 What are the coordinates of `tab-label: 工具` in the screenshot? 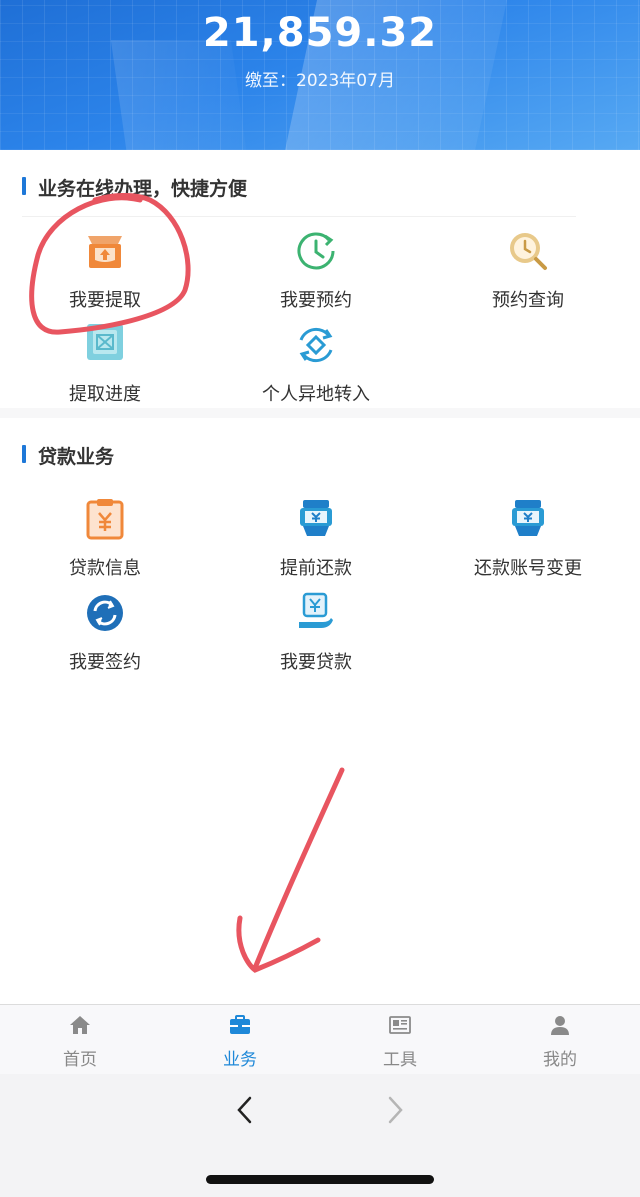 It's located at (400, 1060).